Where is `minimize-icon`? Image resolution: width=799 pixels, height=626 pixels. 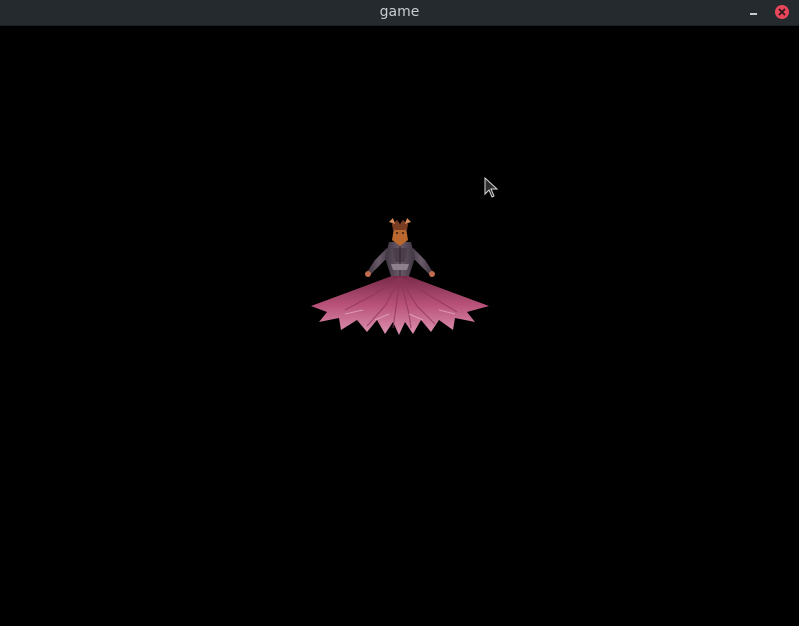
minimize-icon is located at coordinates (753, 12).